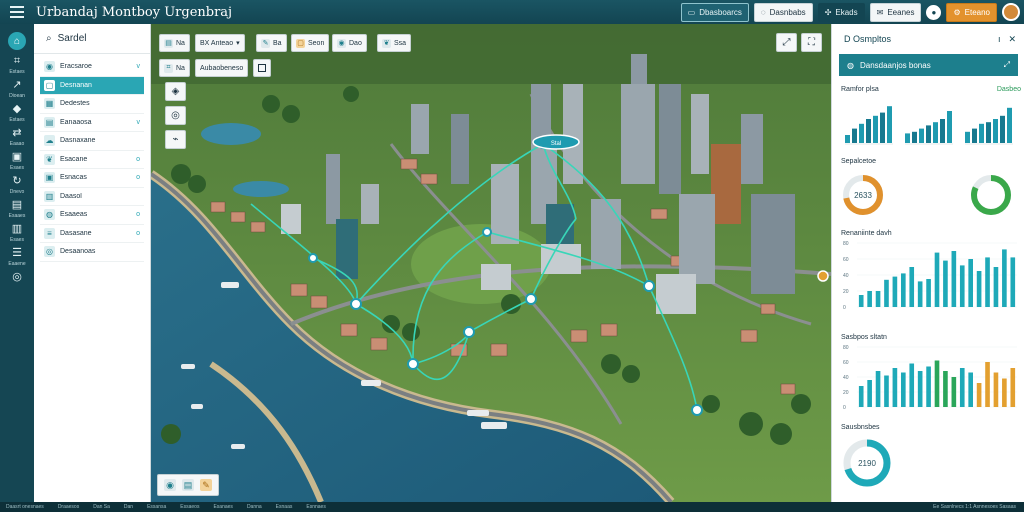  I want to click on zoom-button: ◎, so click(175, 115).